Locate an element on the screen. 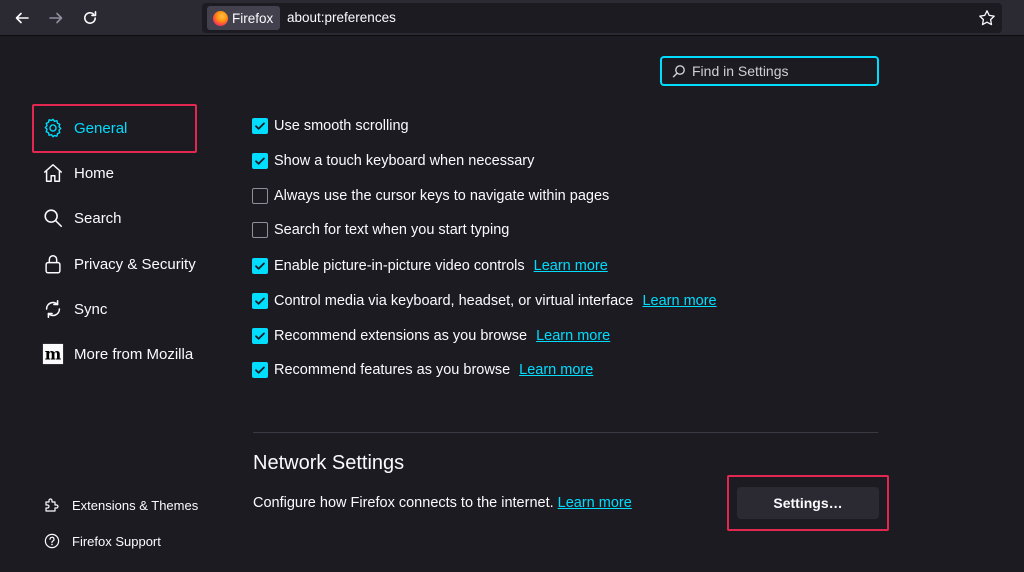  option-smooth-scrolling: Use smooth scrolling is located at coordinates (330, 126).